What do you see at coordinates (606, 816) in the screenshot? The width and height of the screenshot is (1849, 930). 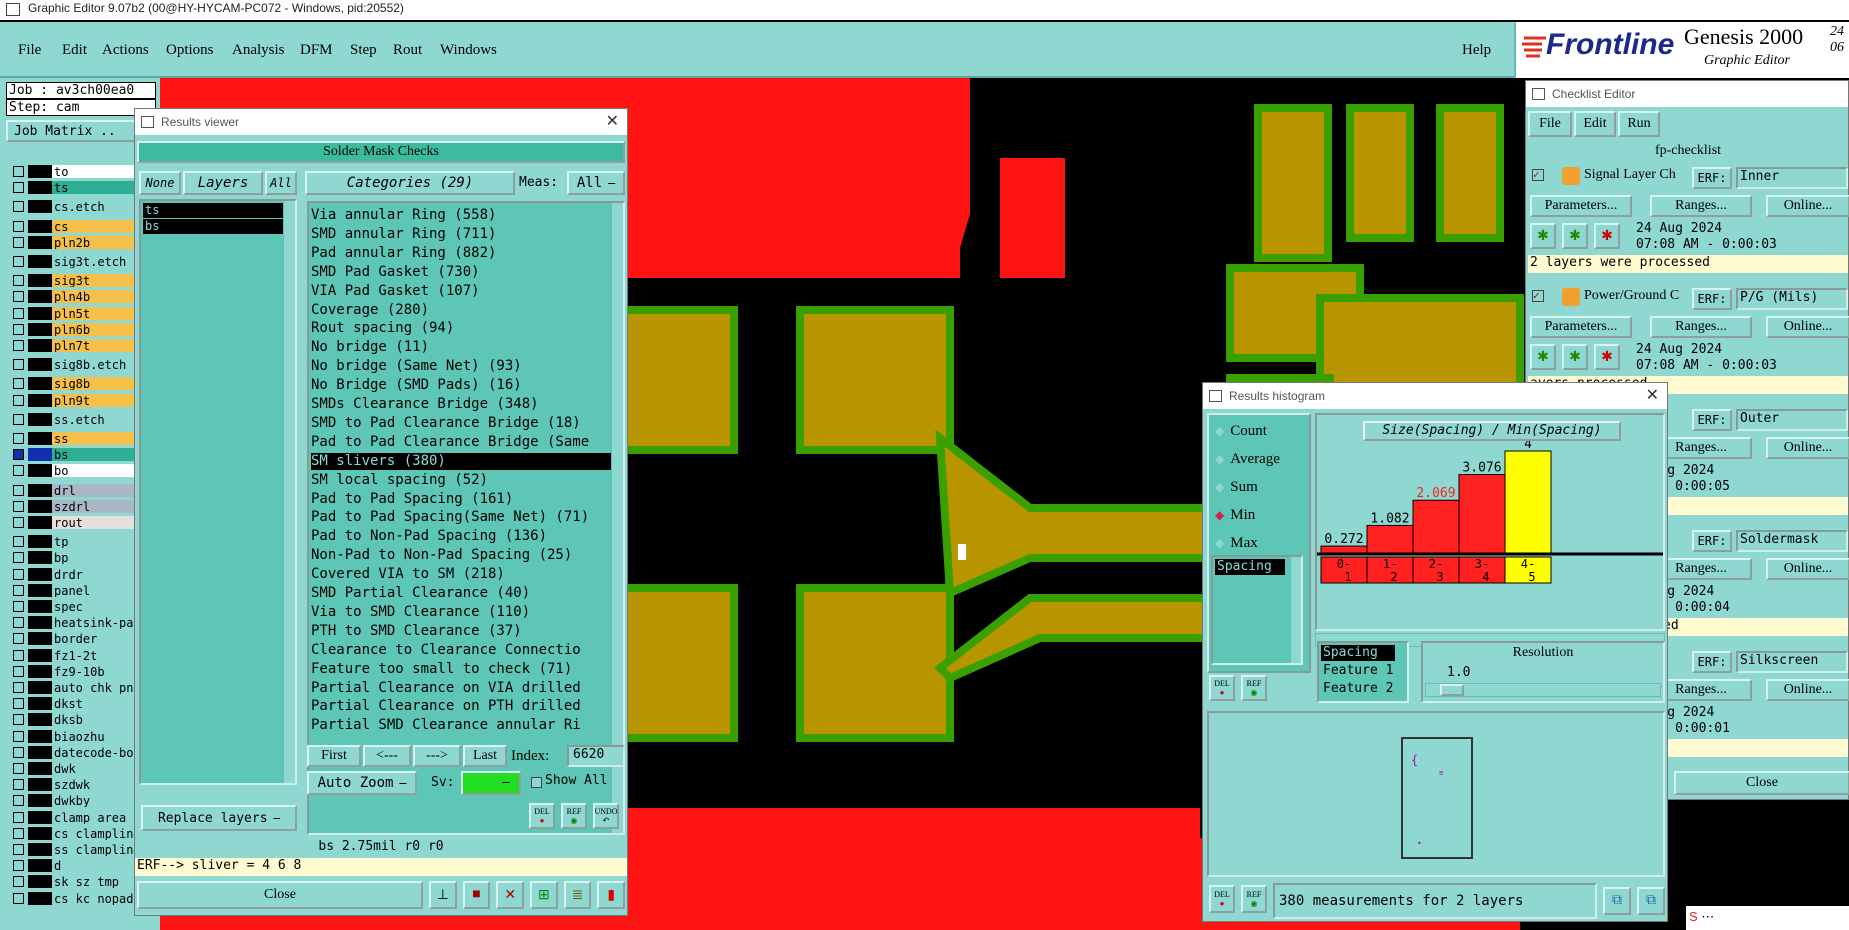 I see `undo-button: UNDO ↶` at bounding box center [606, 816].